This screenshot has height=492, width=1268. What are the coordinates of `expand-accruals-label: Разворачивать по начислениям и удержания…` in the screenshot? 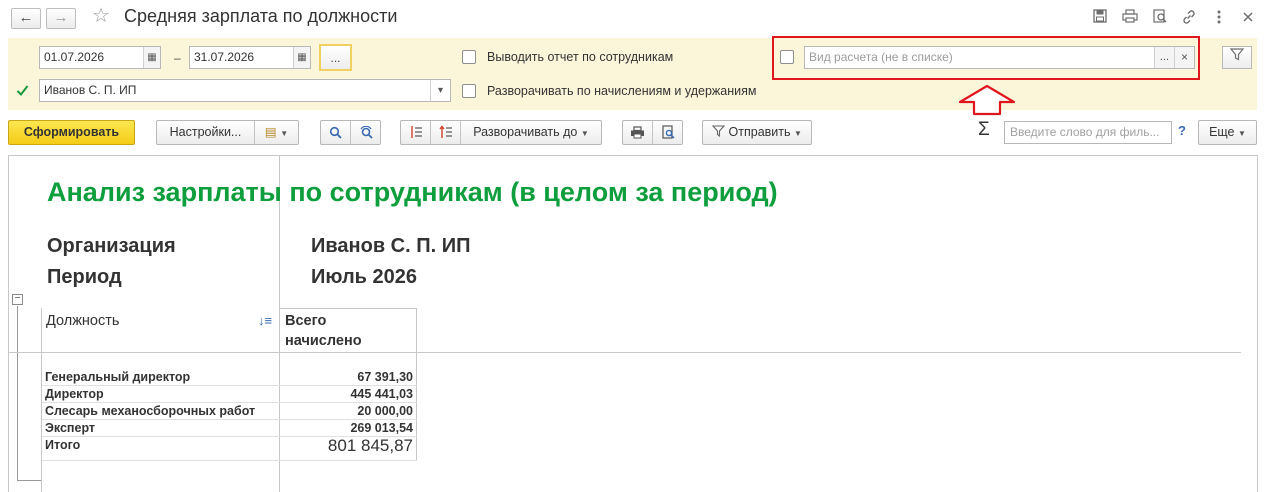 It's located at (622, 91).